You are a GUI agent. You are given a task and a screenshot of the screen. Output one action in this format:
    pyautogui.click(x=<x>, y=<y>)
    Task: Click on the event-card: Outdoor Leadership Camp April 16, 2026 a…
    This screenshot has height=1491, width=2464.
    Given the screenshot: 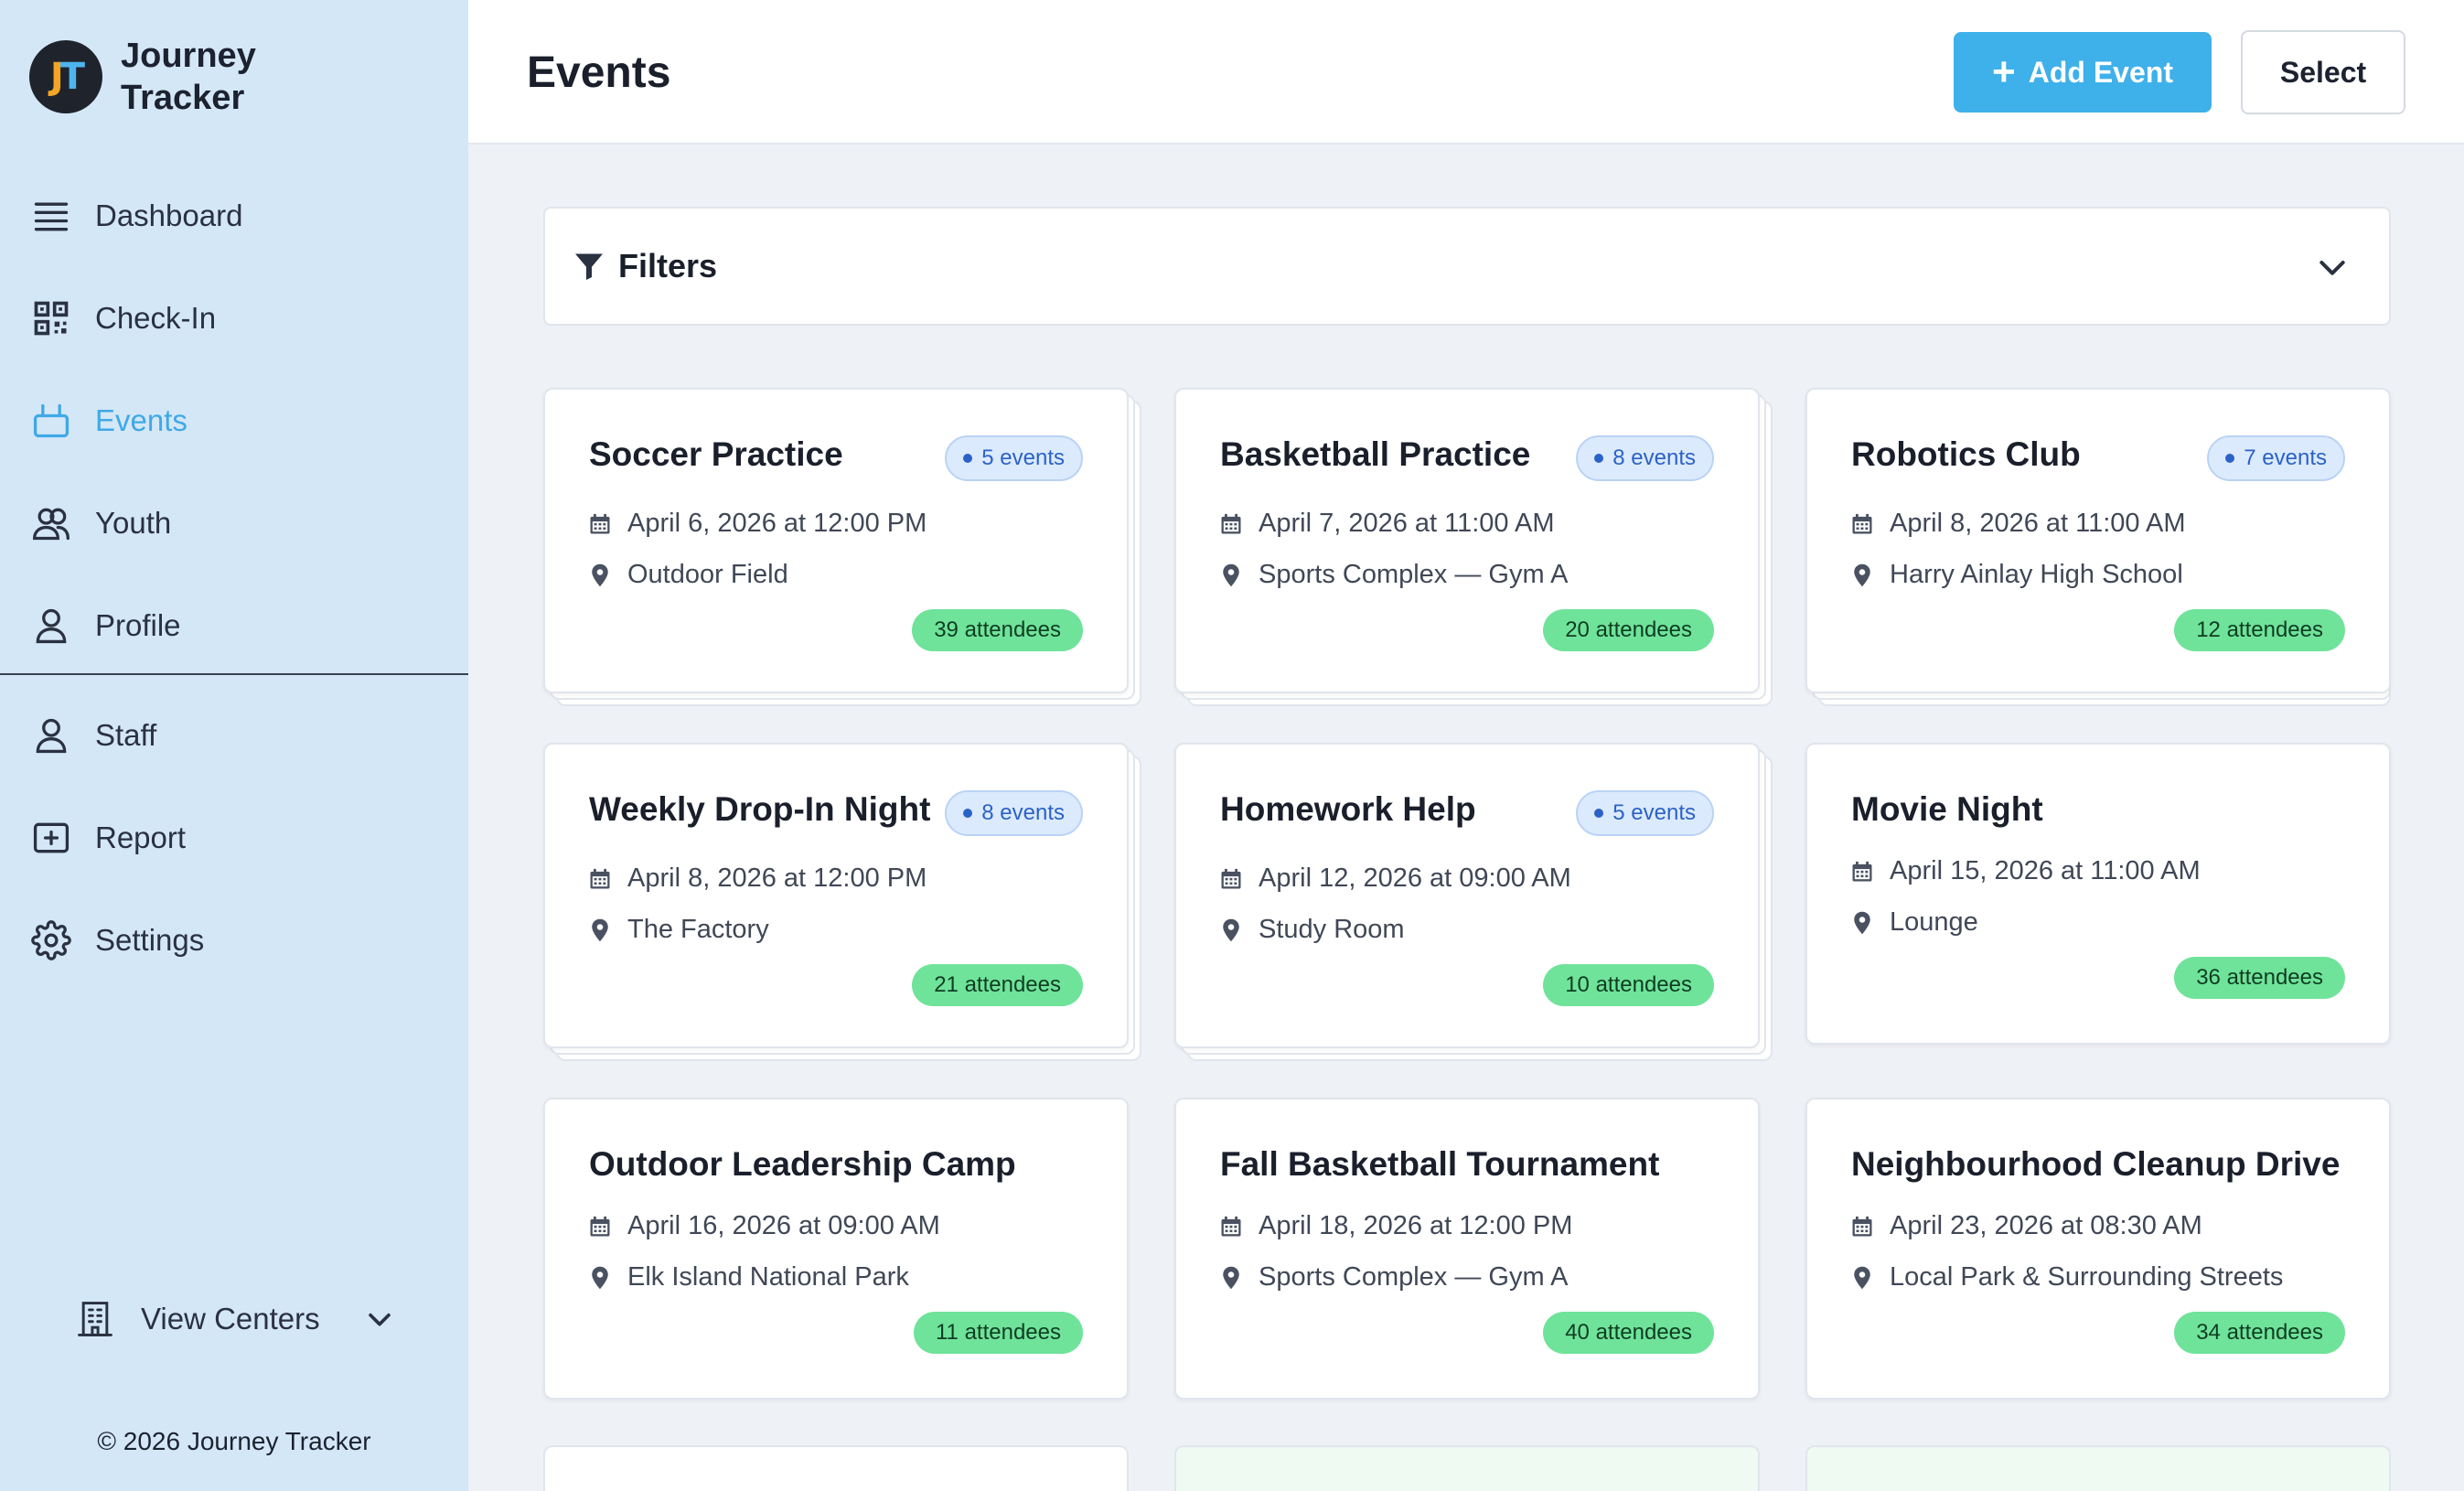 What is the action you would take?
    pyautogui.click(x=836, y=1249)
    